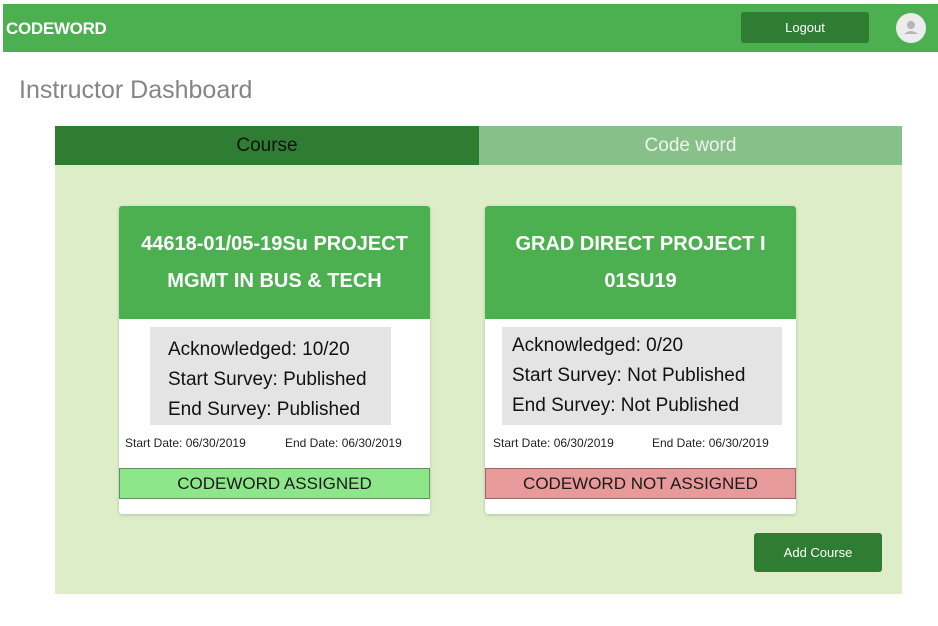  I want to click on person-icon, so click(911, 27).